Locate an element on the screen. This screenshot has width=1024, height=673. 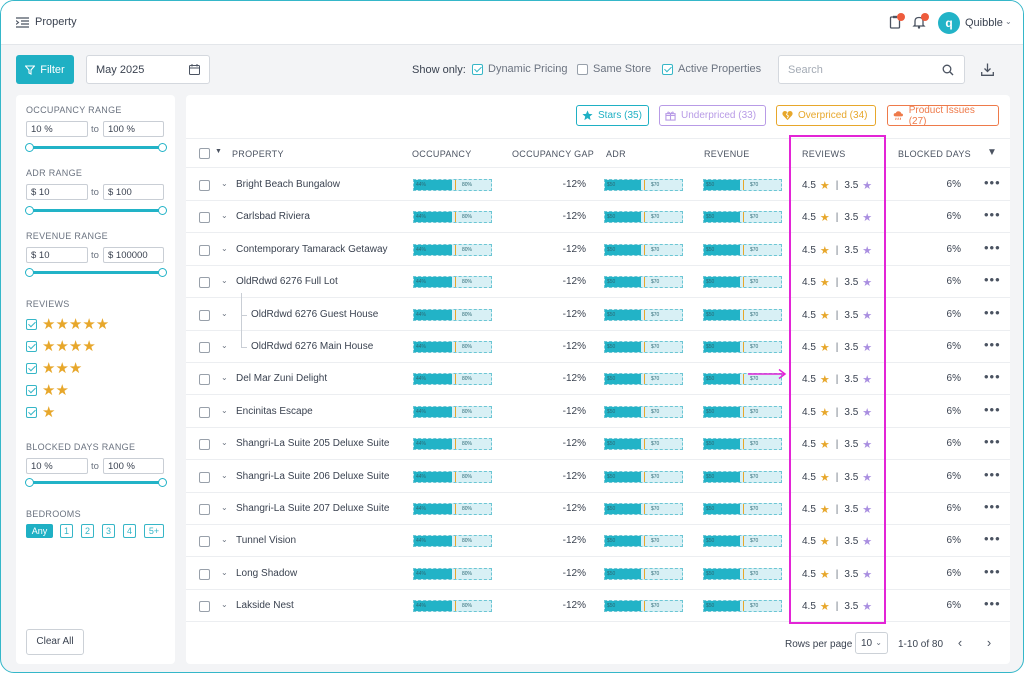
revenue-max-input: $ 100000 is located at coordinates (133, 255).